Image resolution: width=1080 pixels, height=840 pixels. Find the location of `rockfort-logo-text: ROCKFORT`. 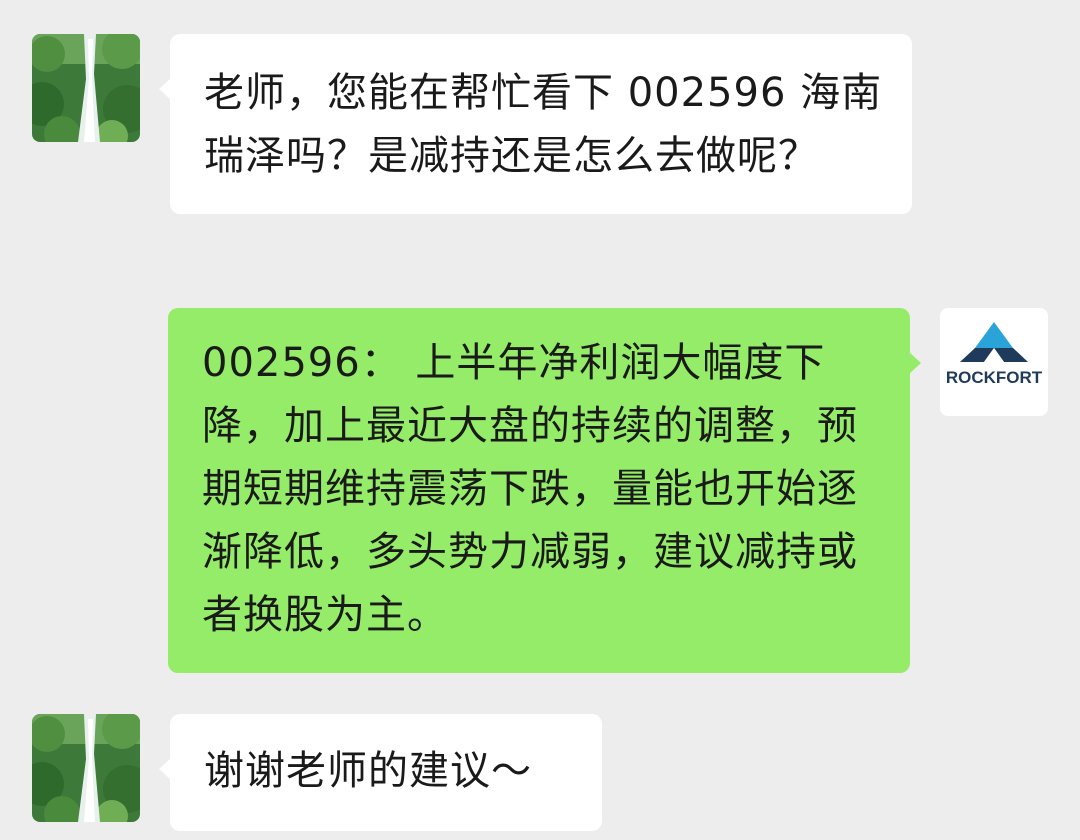

rockfort-logo-text: ROCKFORT is located at coordinates (994, 377).